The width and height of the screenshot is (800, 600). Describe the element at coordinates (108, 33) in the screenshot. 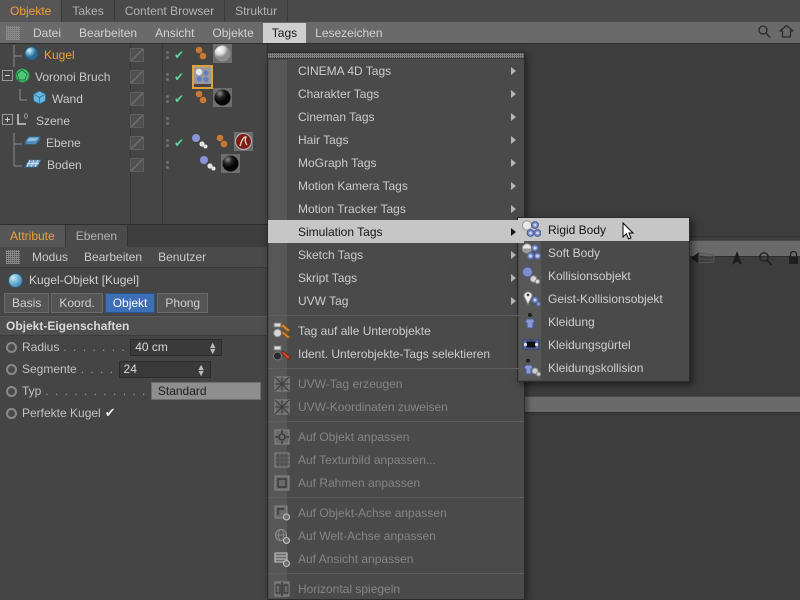

I see `menu-bearbeiten: Bearbeiten` at that location.